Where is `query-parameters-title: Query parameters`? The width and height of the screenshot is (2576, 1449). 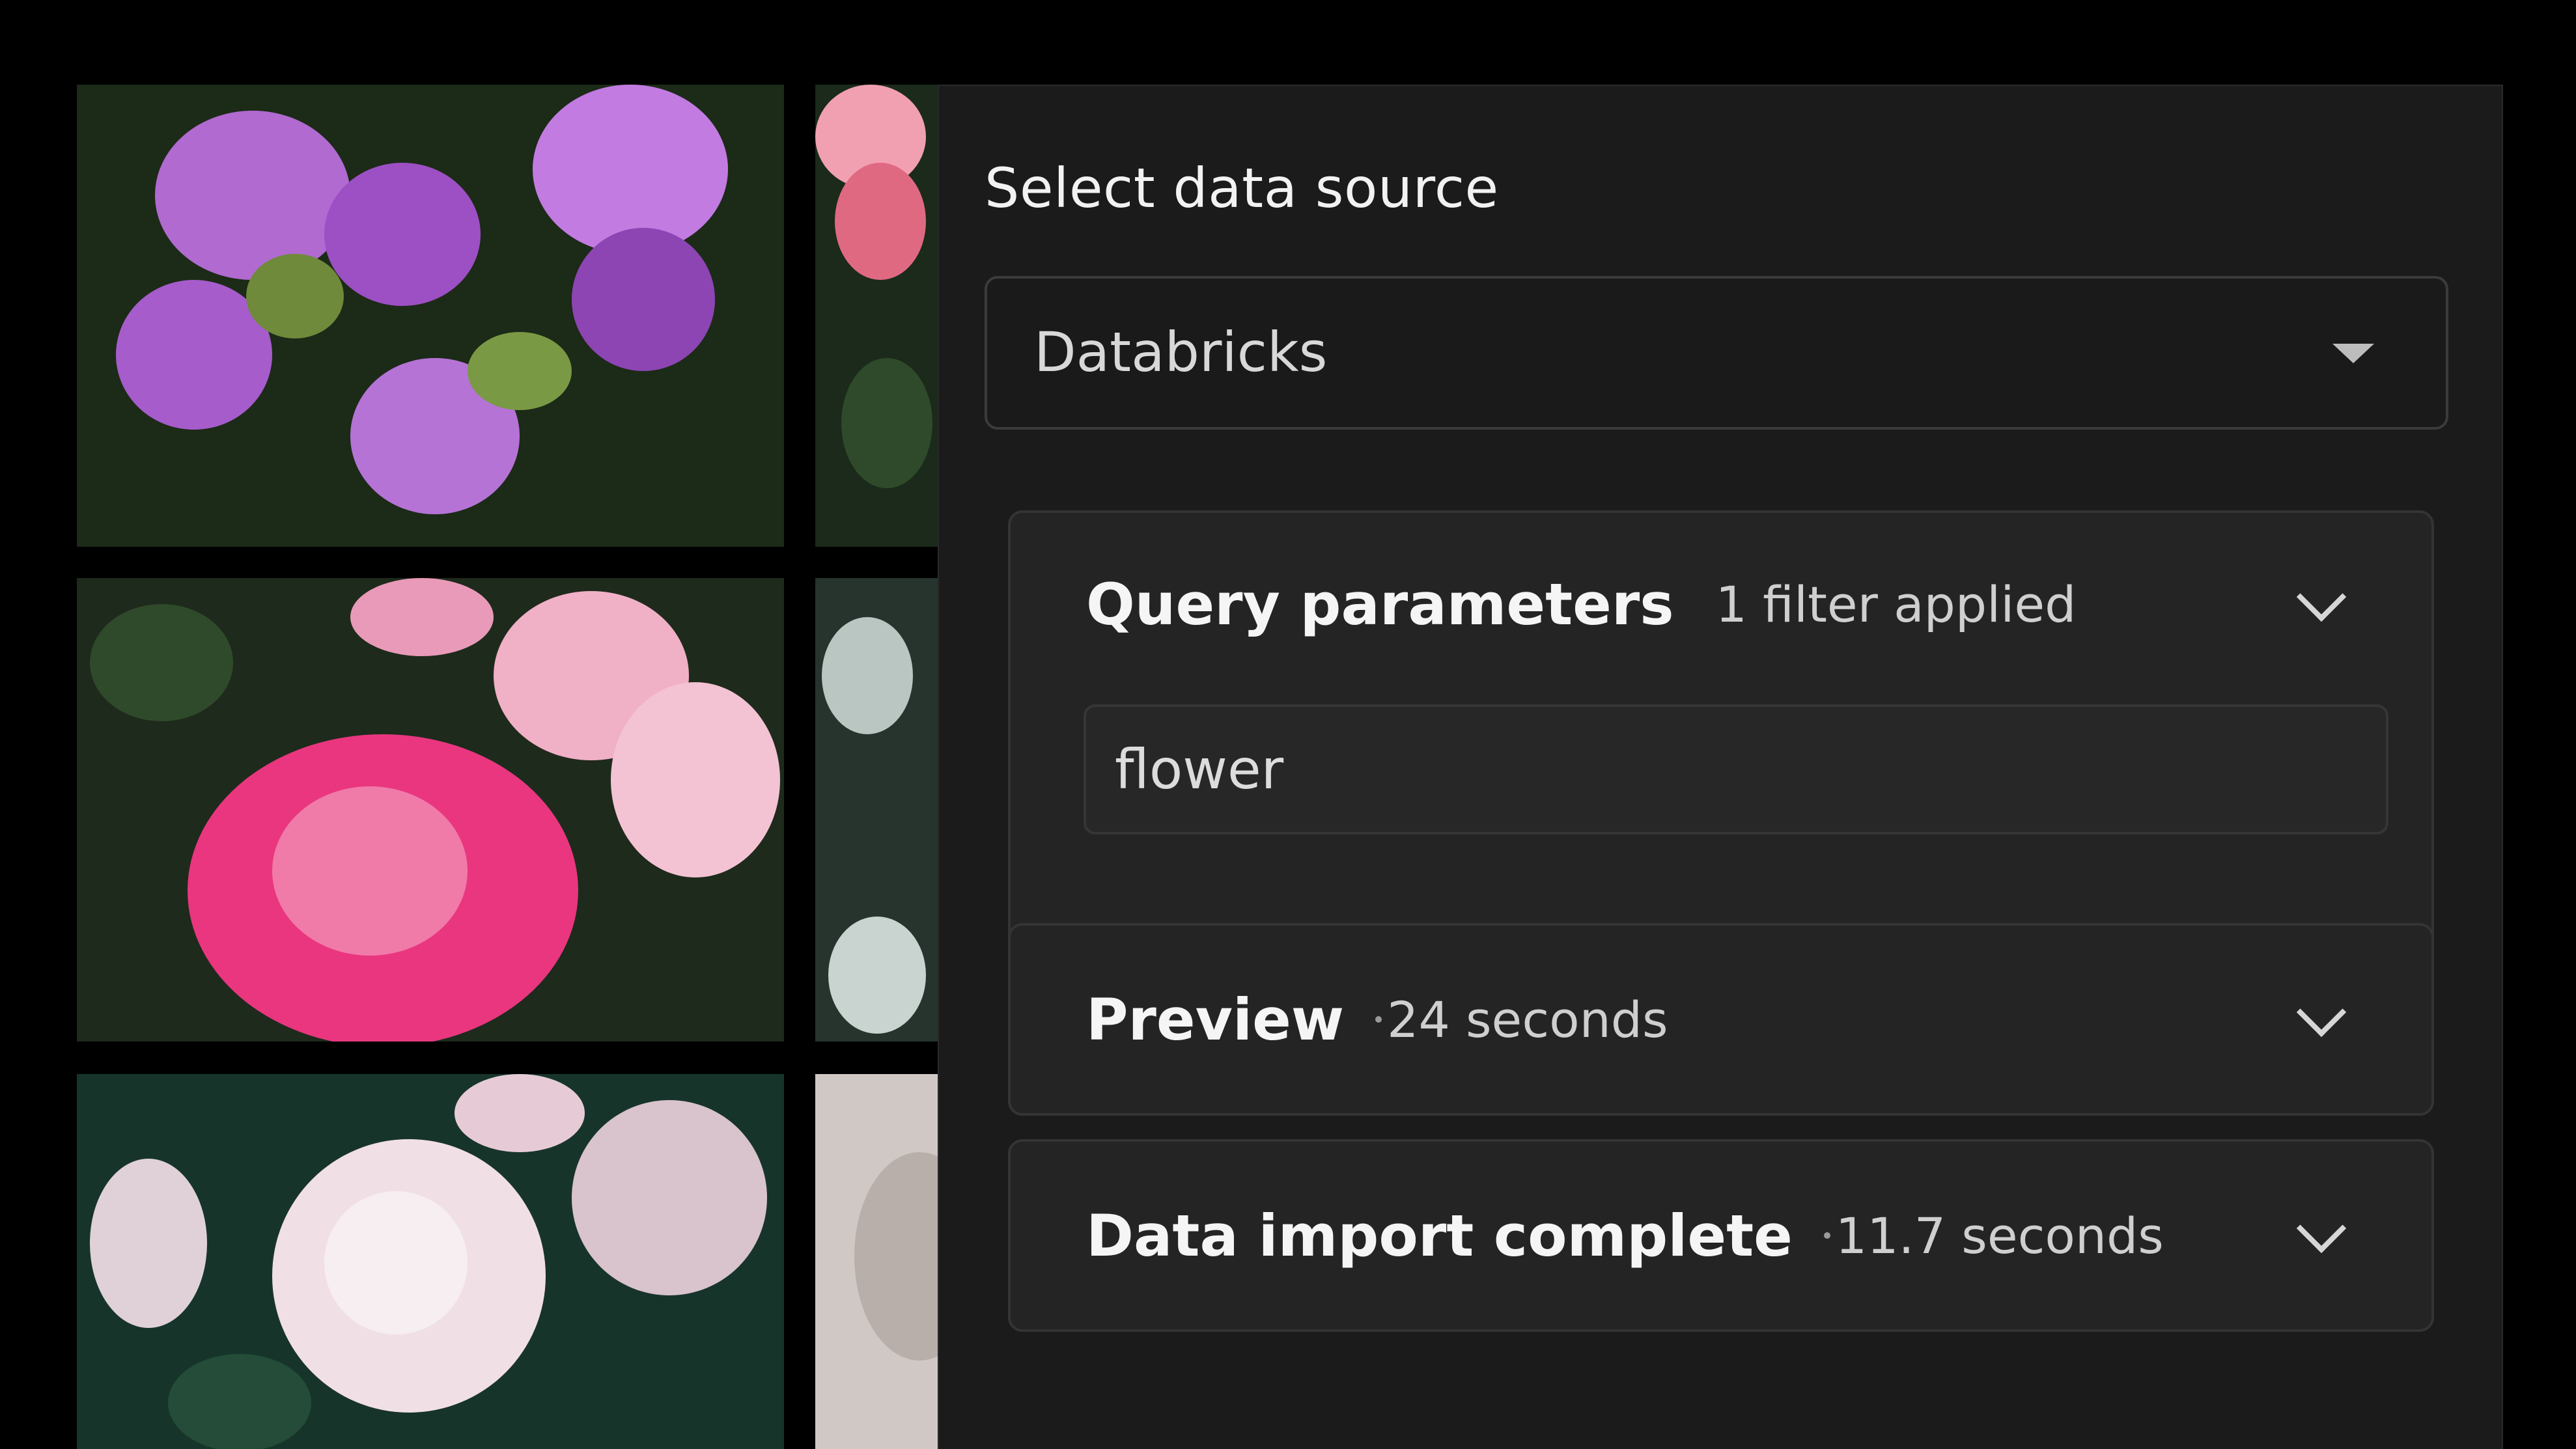 query-parameters-title: Query parameters is located at coordinates (1380, 604).